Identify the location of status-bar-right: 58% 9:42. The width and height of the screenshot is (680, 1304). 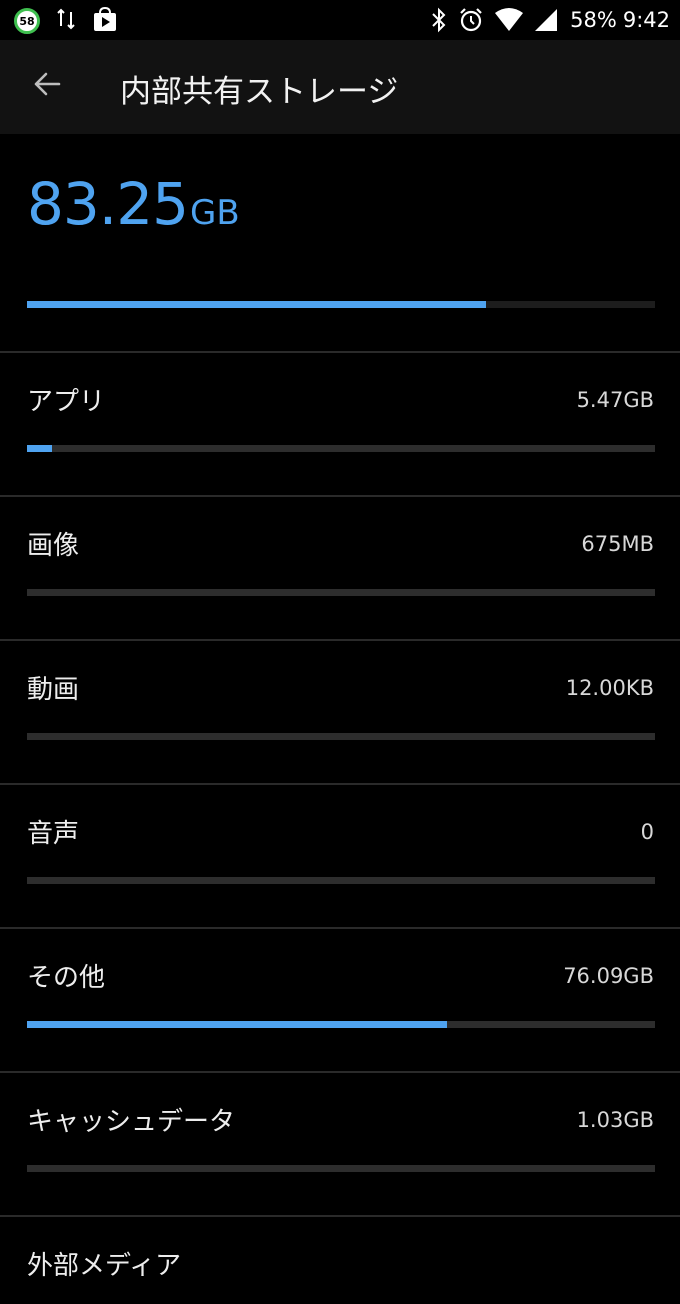
(545, 20).